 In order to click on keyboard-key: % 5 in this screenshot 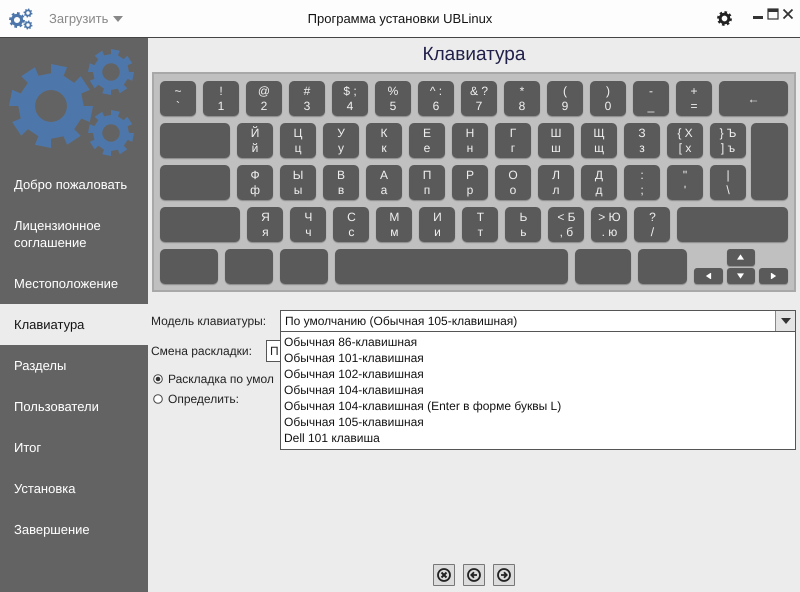, I will do `click(393, 98)`.